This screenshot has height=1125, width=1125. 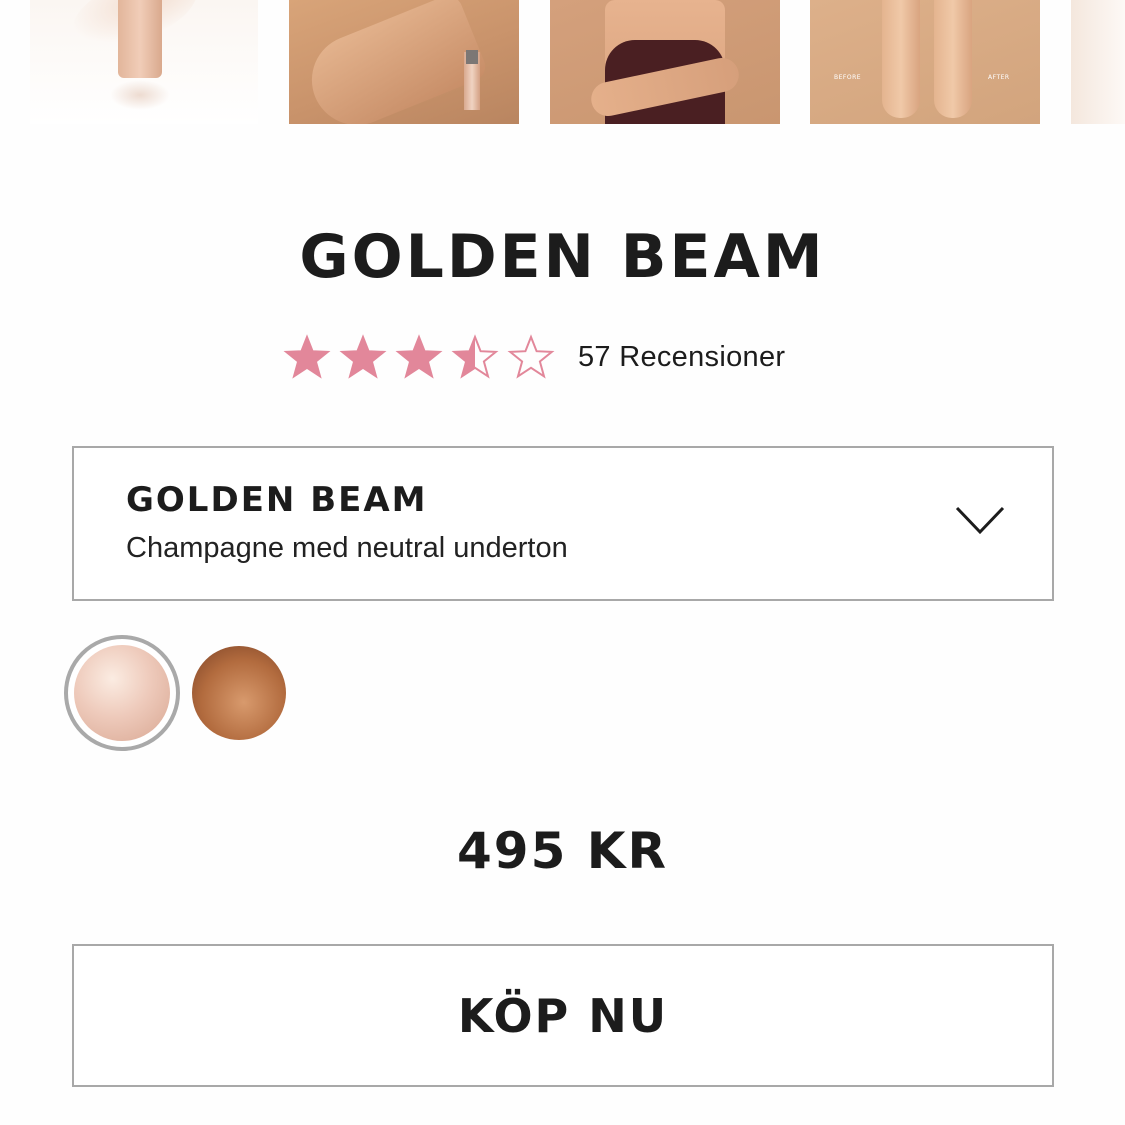 What do you see at coordinates (925, 62) in the screenshot?
I see `thumbnail-before-after: BEFORE AFTER` at bounding box center [925, 62].